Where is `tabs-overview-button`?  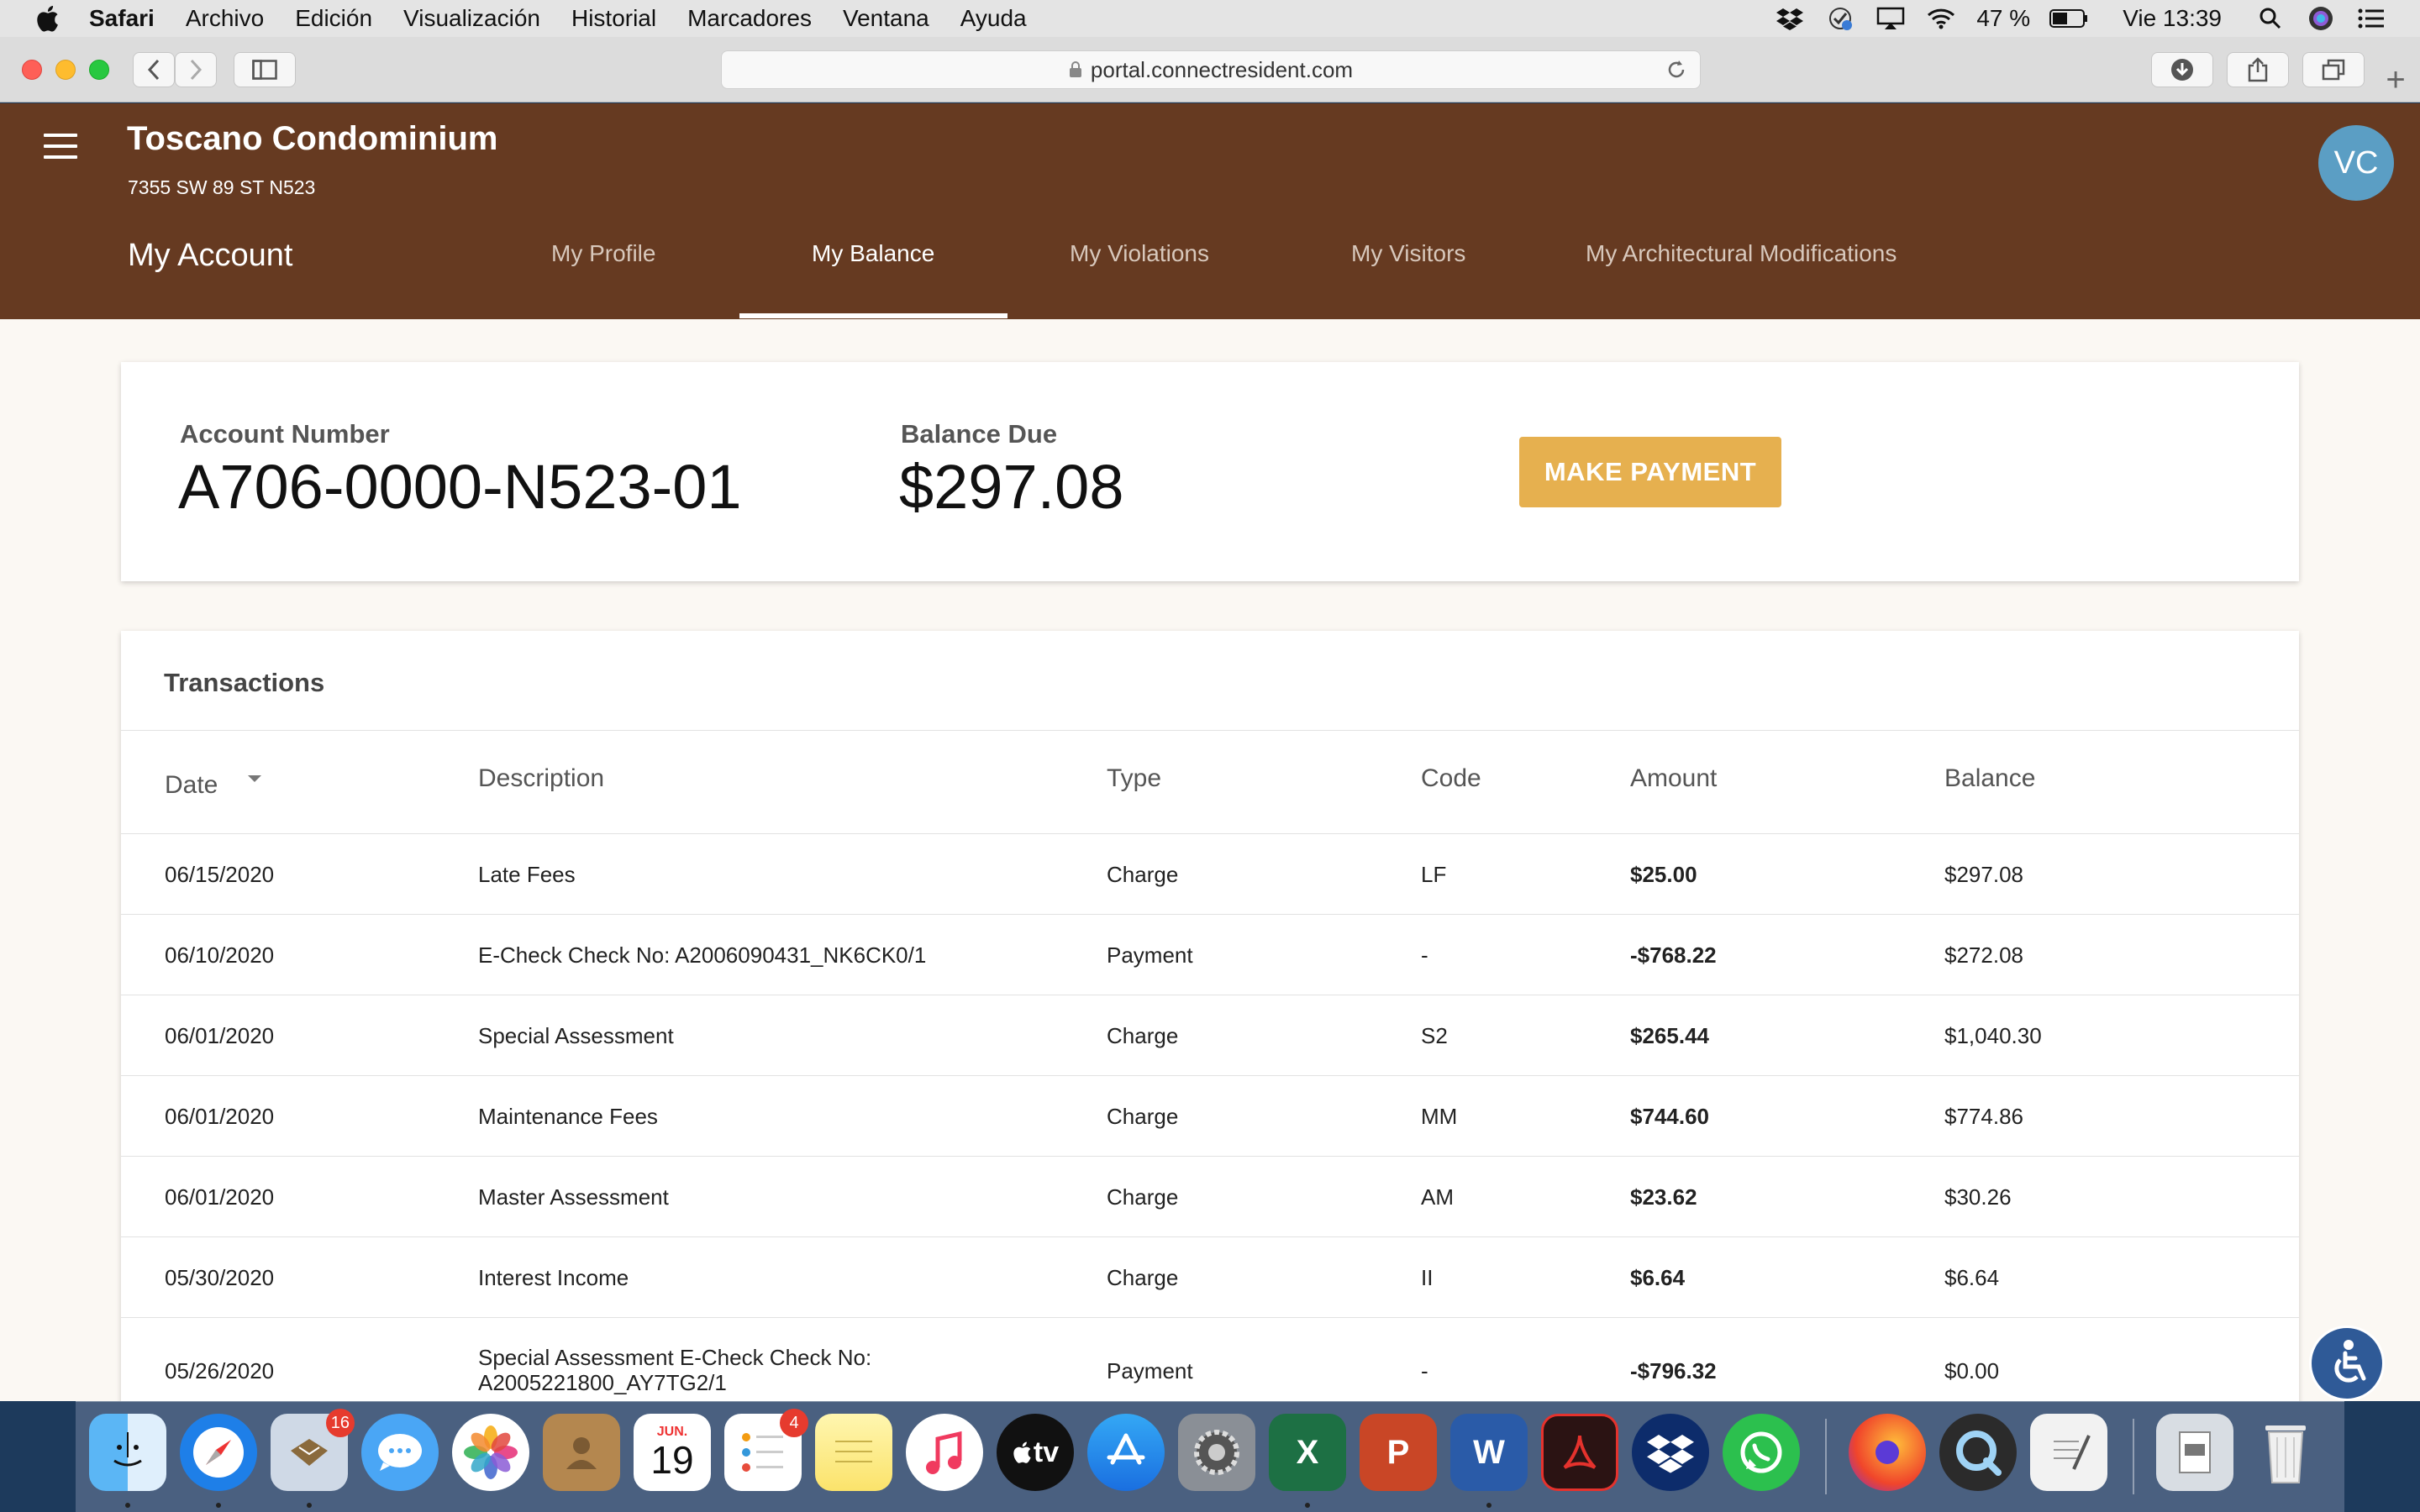 tabs-overview-button is located at coordinates (2333, 69).